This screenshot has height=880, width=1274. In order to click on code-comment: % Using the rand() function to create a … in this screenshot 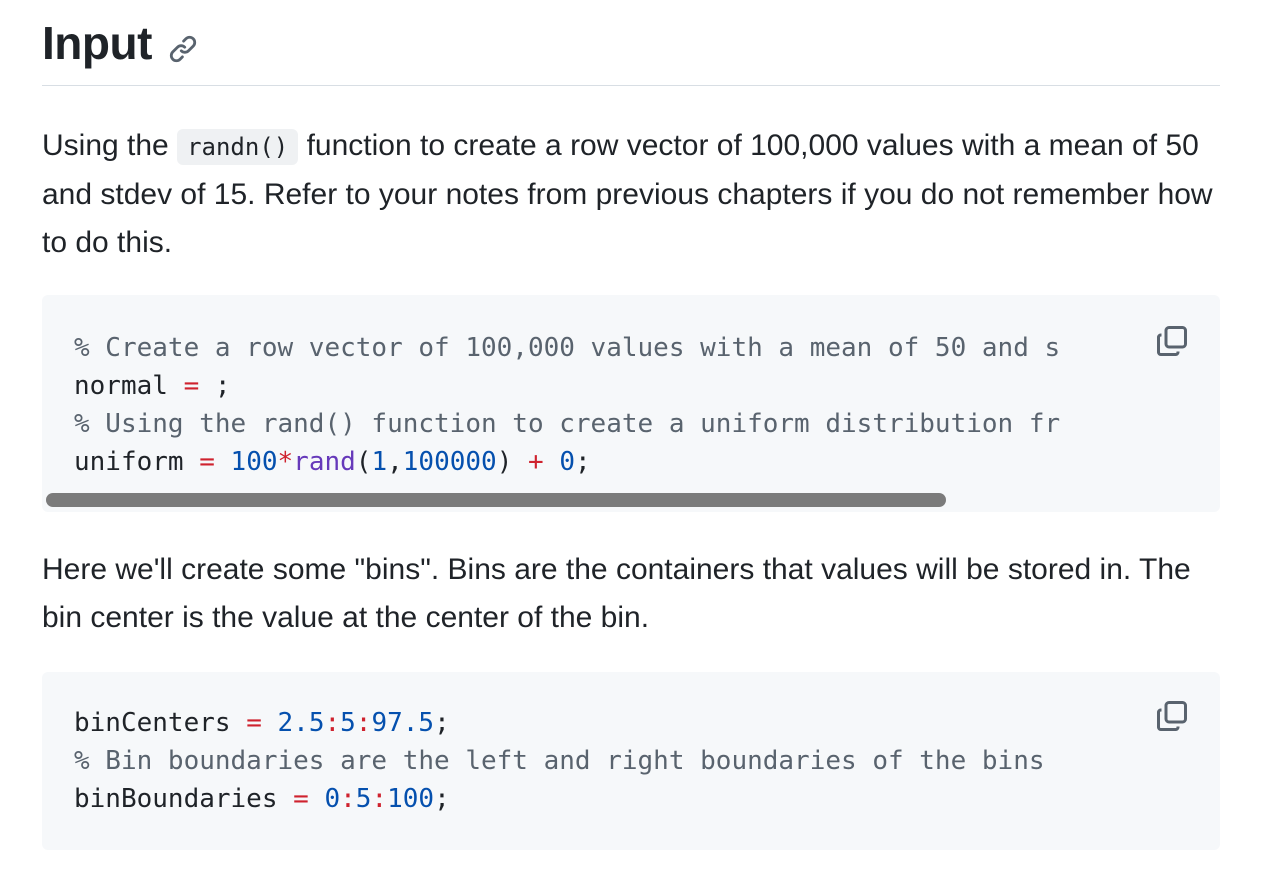, I will do `click(567, 424)`.